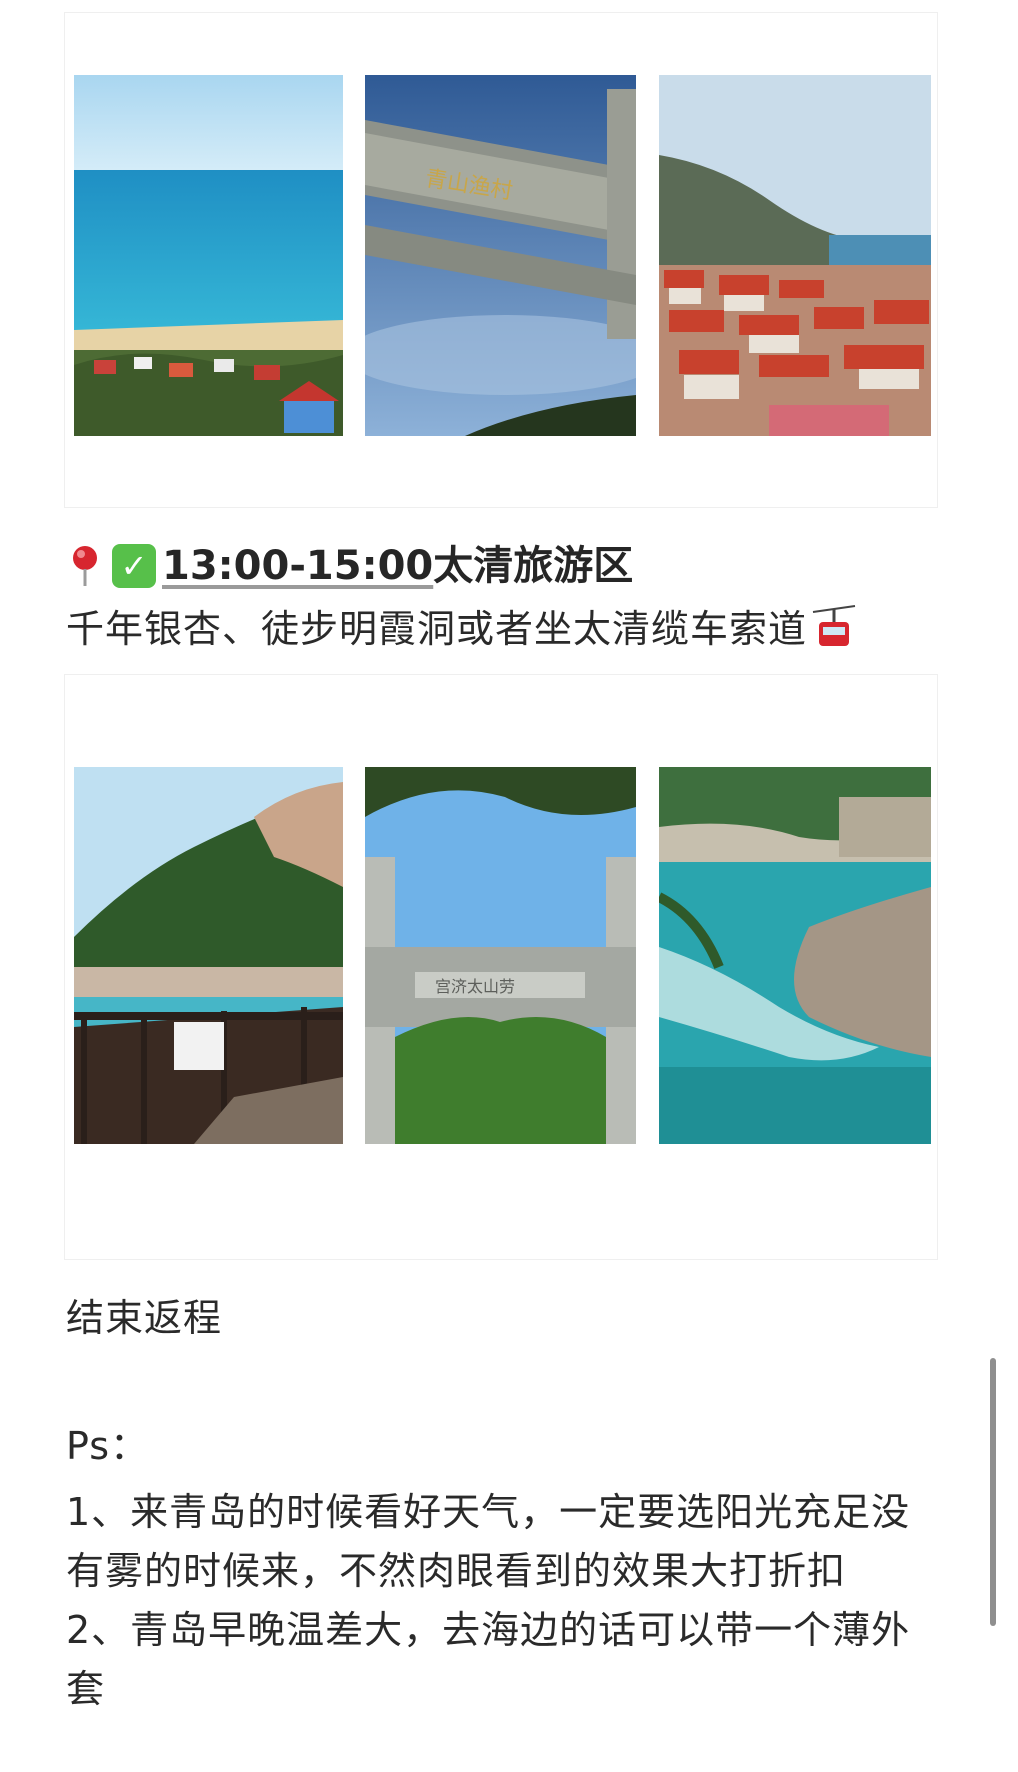  Describe the element at coordinates (208, 255) in the screenshot. I see `photo-sea-view` at that location.